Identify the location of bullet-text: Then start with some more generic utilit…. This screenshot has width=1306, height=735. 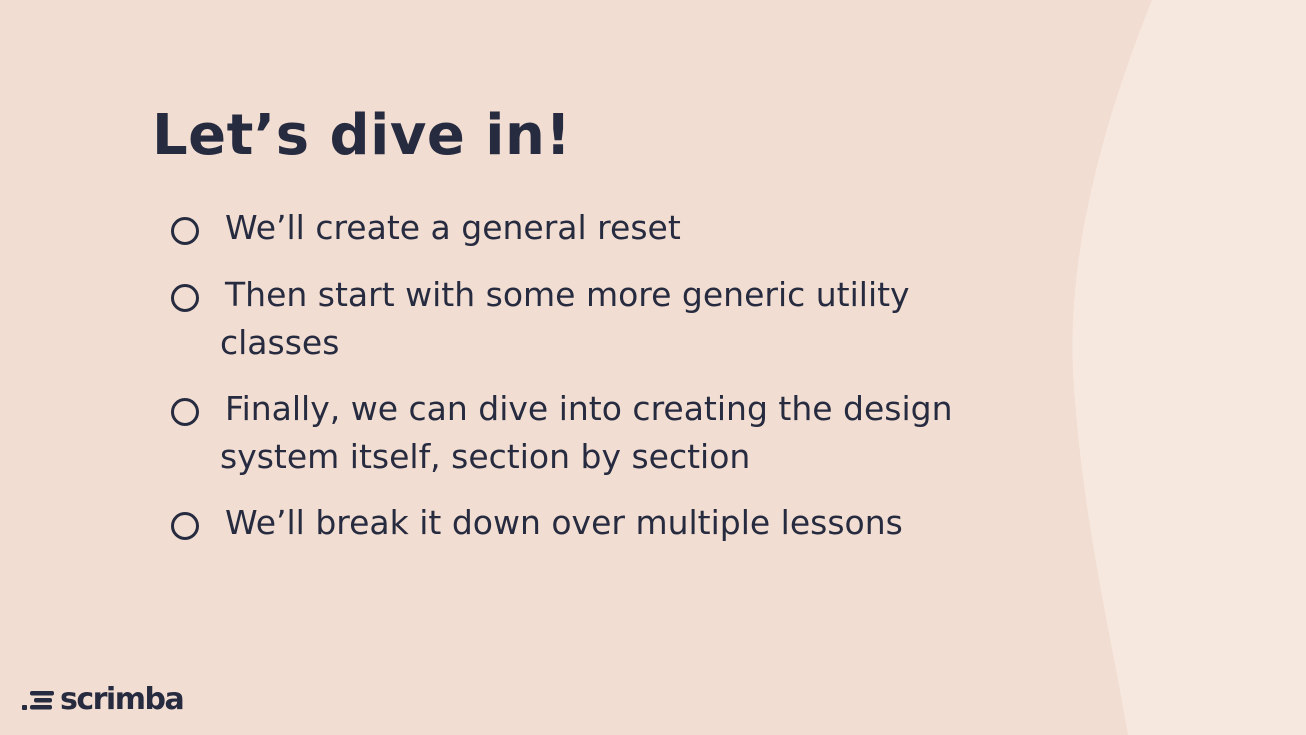
(565, 318).